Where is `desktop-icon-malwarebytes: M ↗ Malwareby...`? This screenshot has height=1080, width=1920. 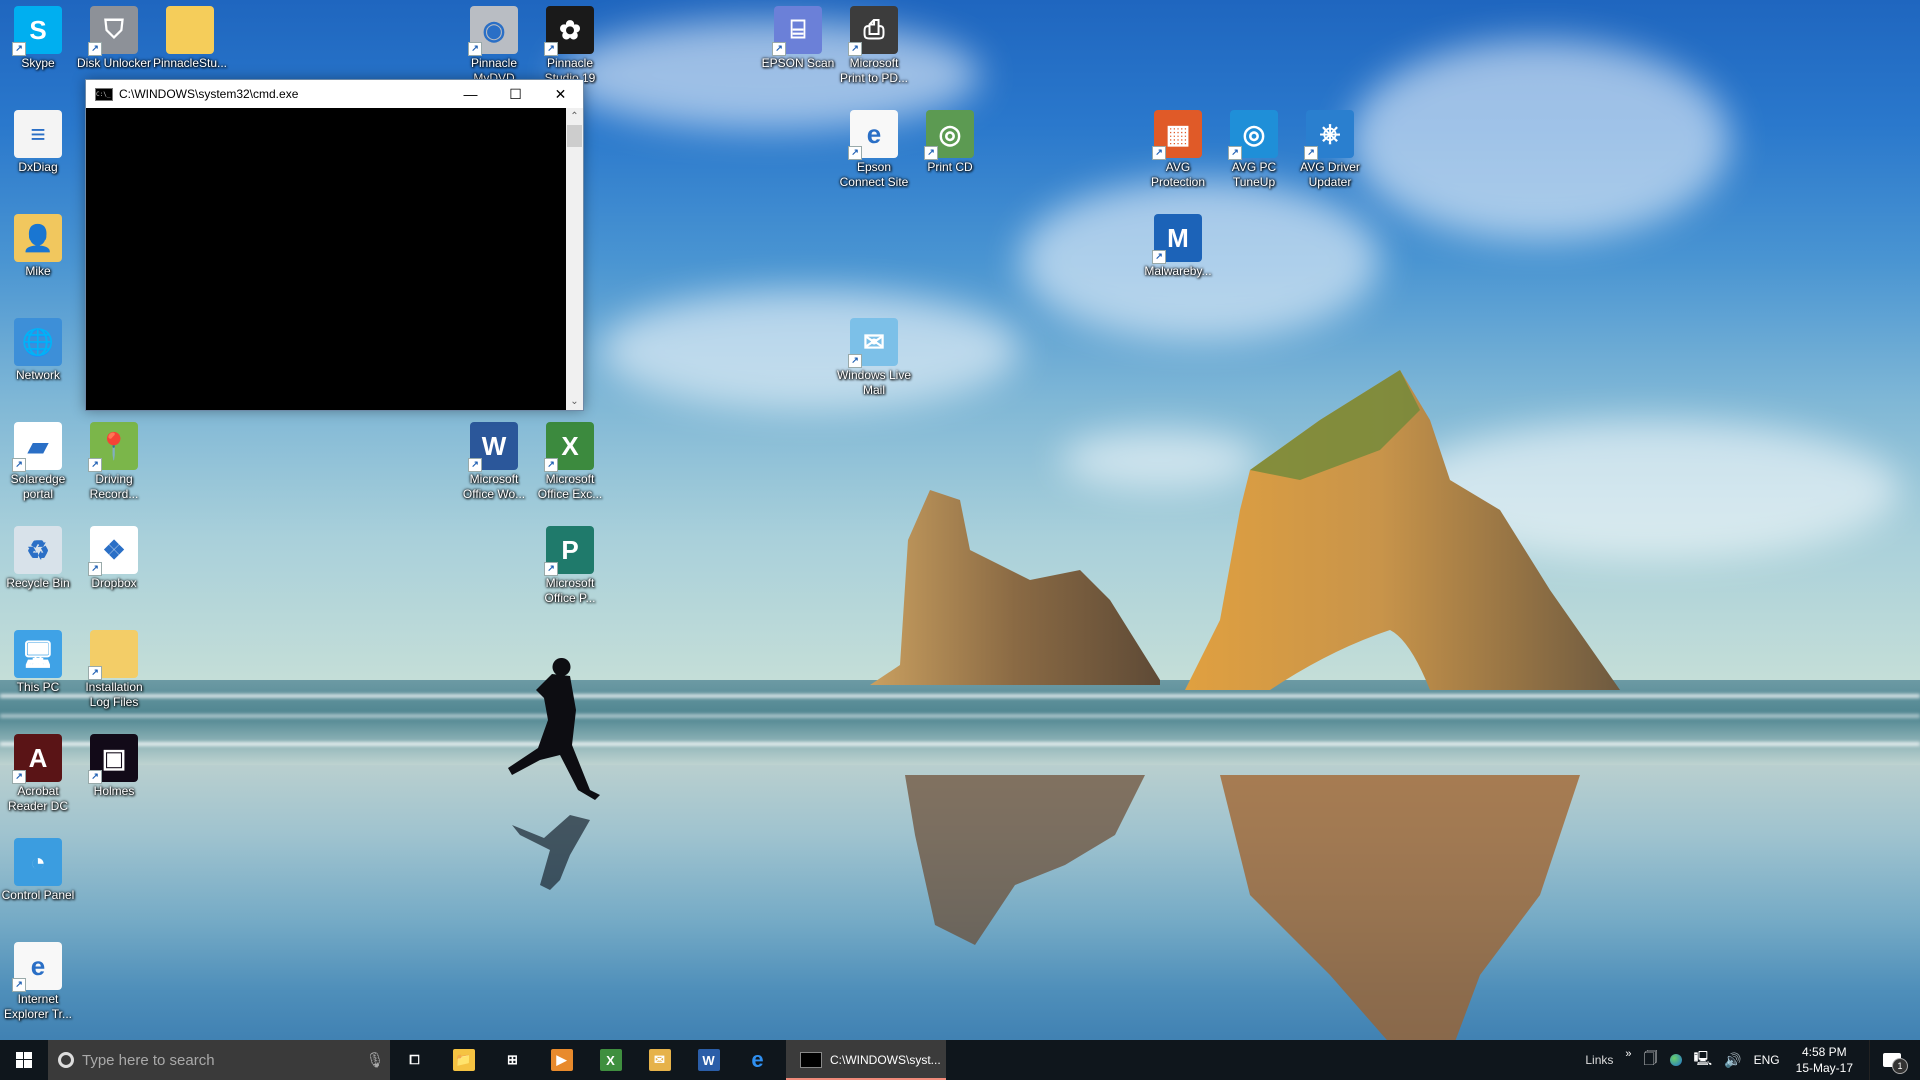
desktop-icon-malwarebytes: M ↗ Malwareby... is located at coordinates (1178, 244).